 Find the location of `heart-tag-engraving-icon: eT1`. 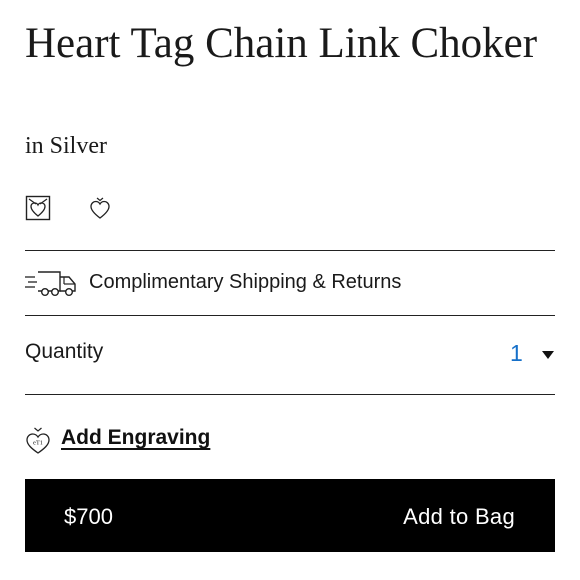

heart-tag-engraving-icon: eT1 is located at coordinates (38, 440).